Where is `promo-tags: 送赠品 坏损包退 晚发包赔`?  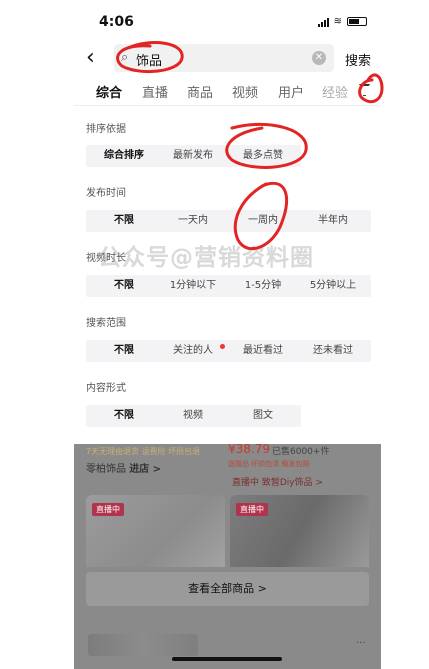
promo-tags: 送赠品 坏损包退 晚发包赔 is located at coordinates (269, 464).